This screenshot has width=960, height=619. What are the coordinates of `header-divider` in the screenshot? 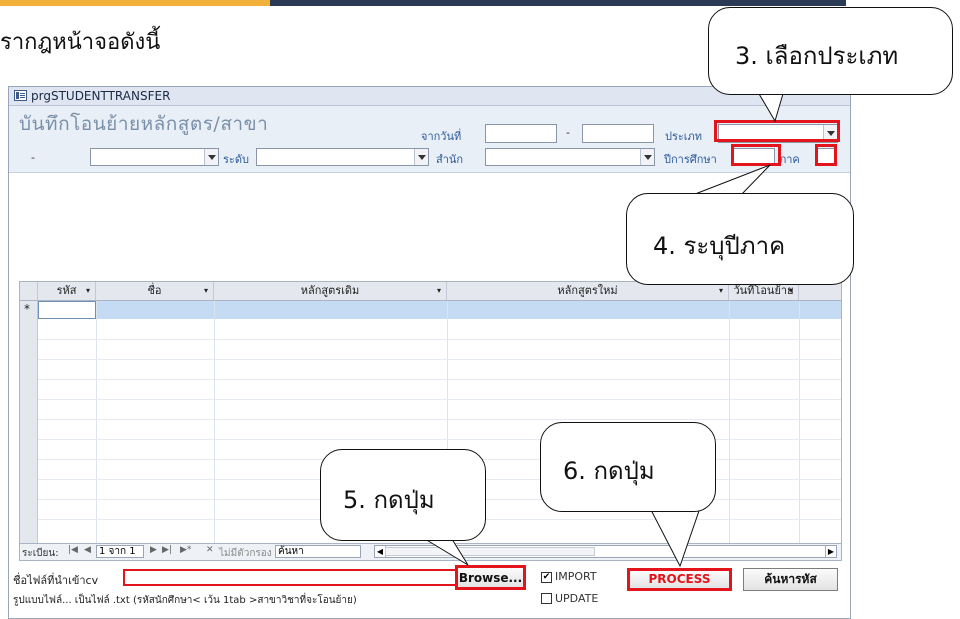 It's located at (429, 172).